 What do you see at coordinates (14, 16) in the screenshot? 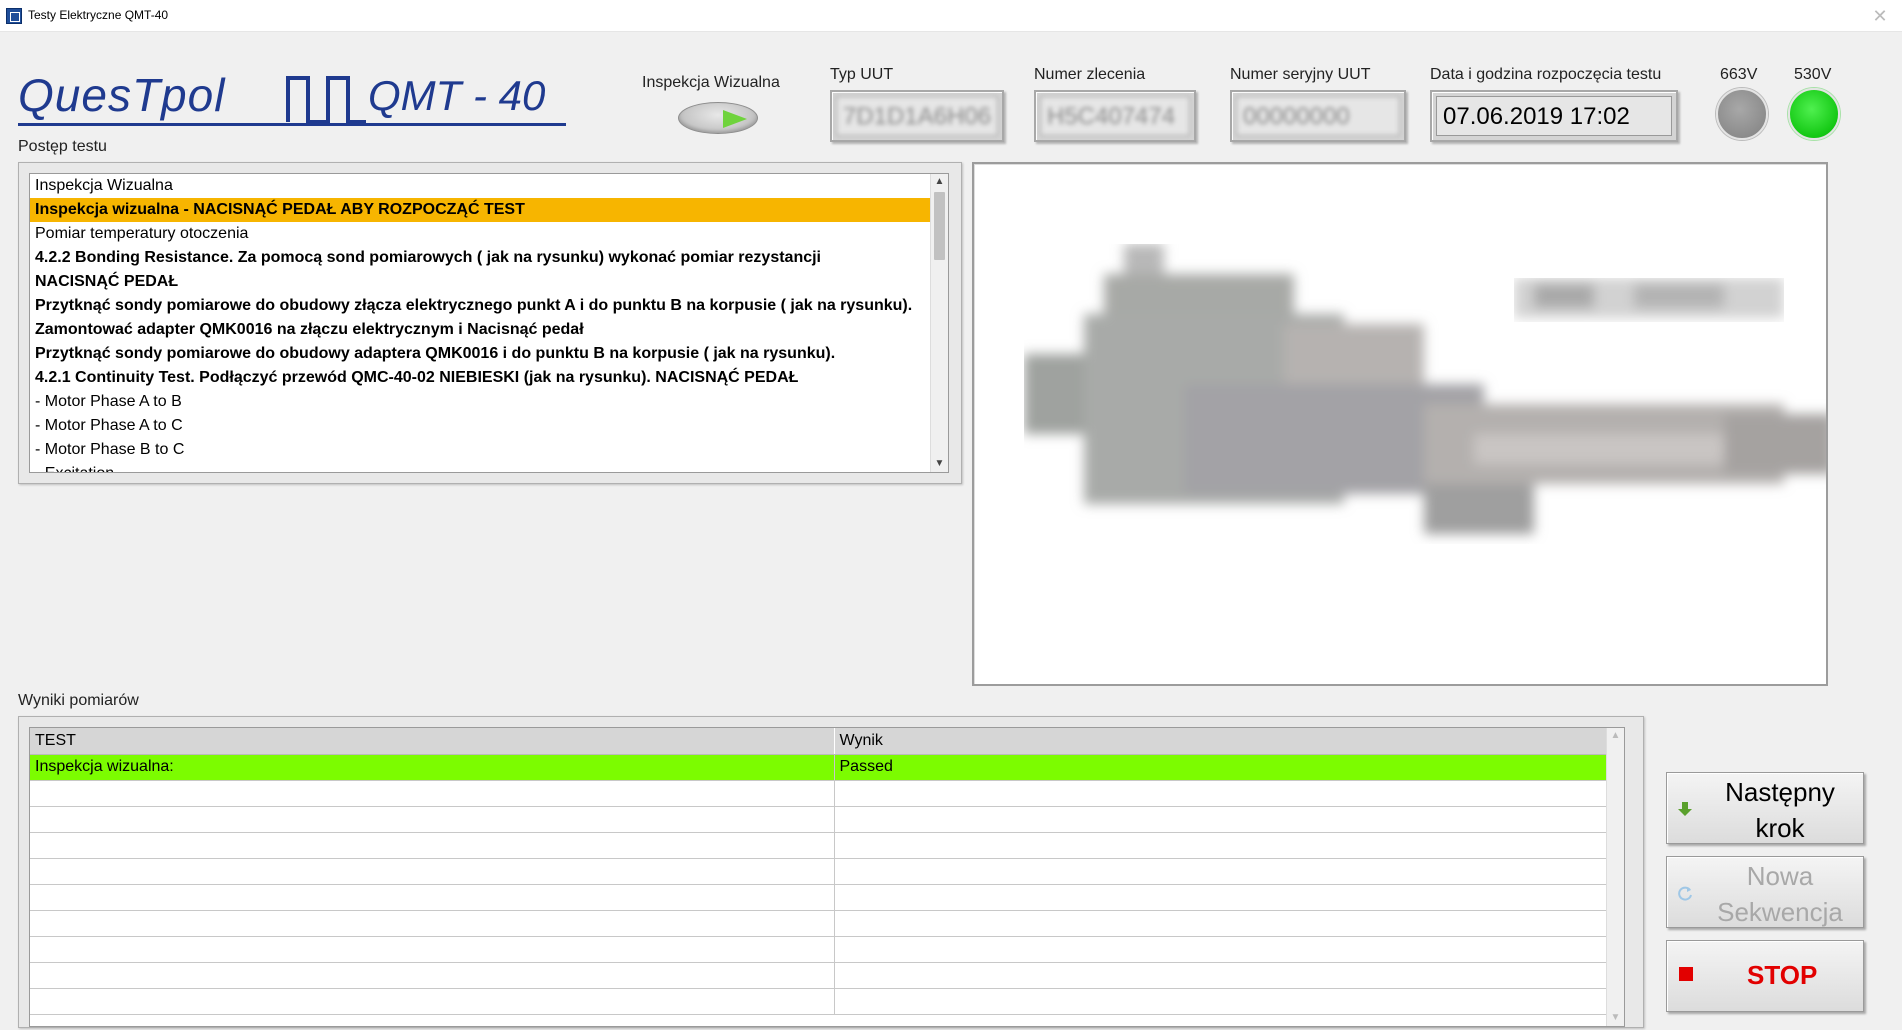
I see `app-icon` at bounding box center [14, 16].